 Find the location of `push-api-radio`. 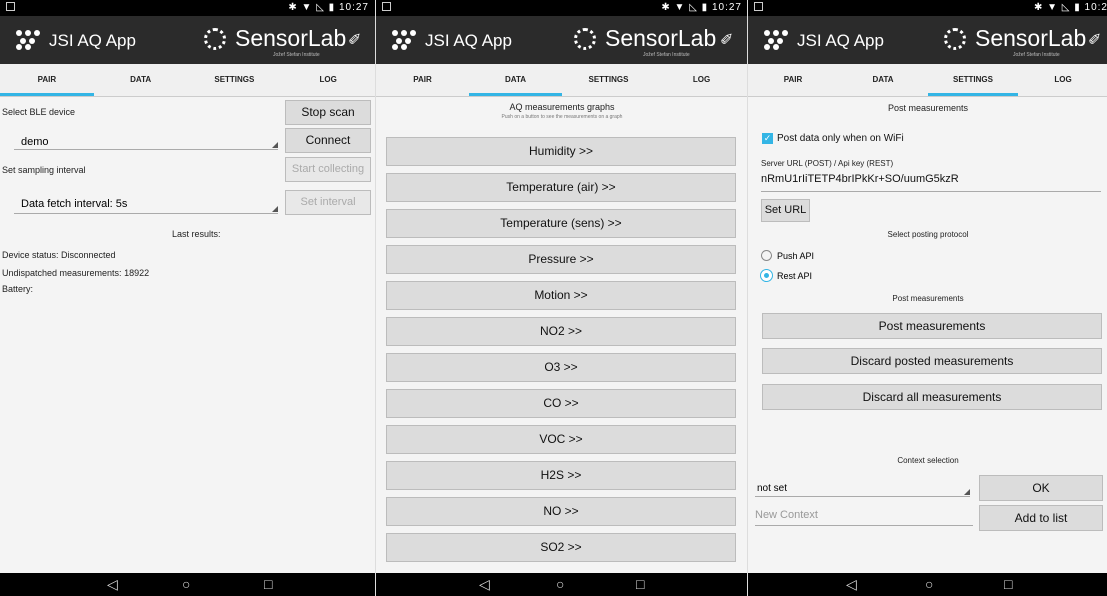

push-api-radio is located at coordinates (766, 255).